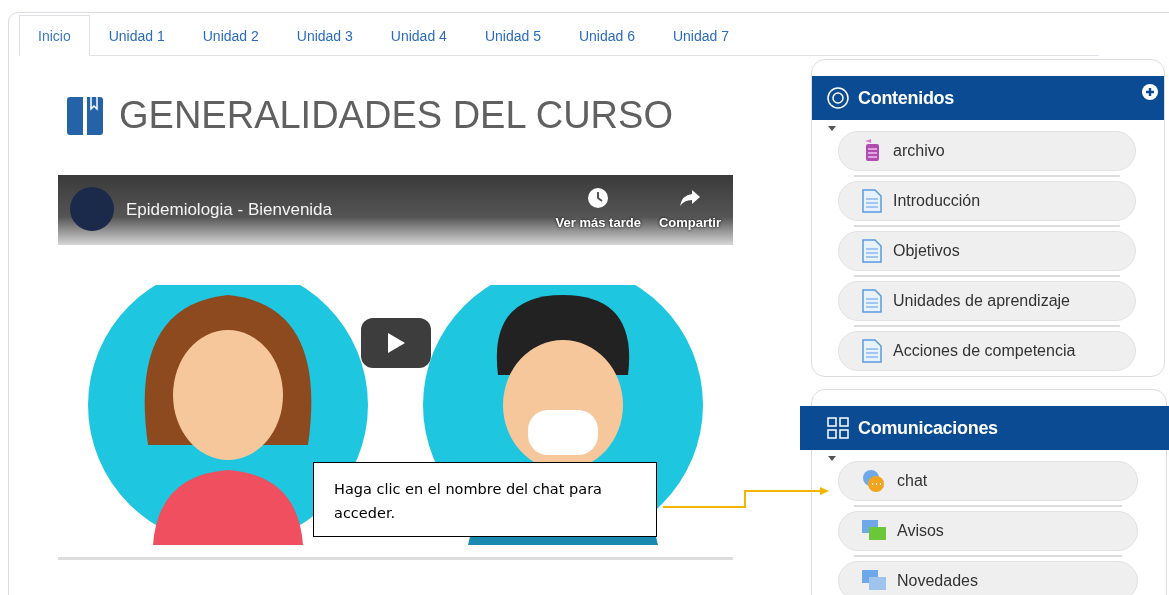 Image resolution: width=1169 pixels, height=595 pixels. I want to click on unit-tab: Unidad 2, so click(230, 35).